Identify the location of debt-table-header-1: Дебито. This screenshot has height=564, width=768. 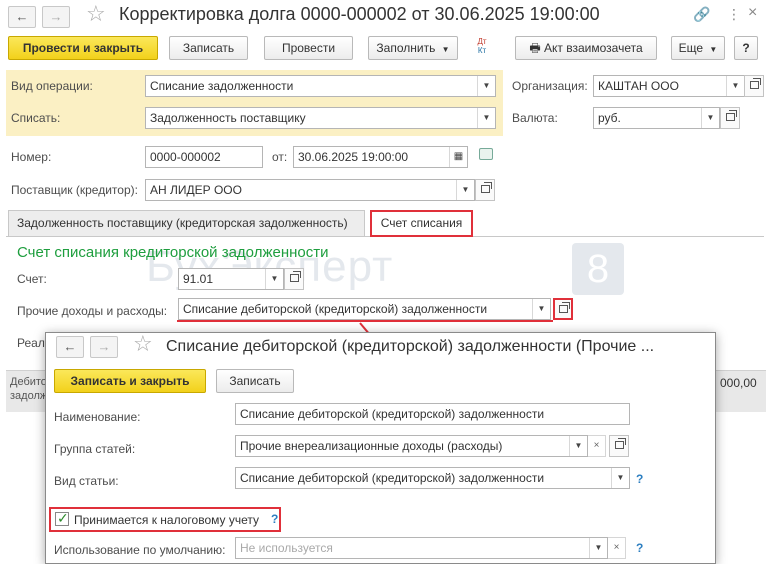
(28, 382).